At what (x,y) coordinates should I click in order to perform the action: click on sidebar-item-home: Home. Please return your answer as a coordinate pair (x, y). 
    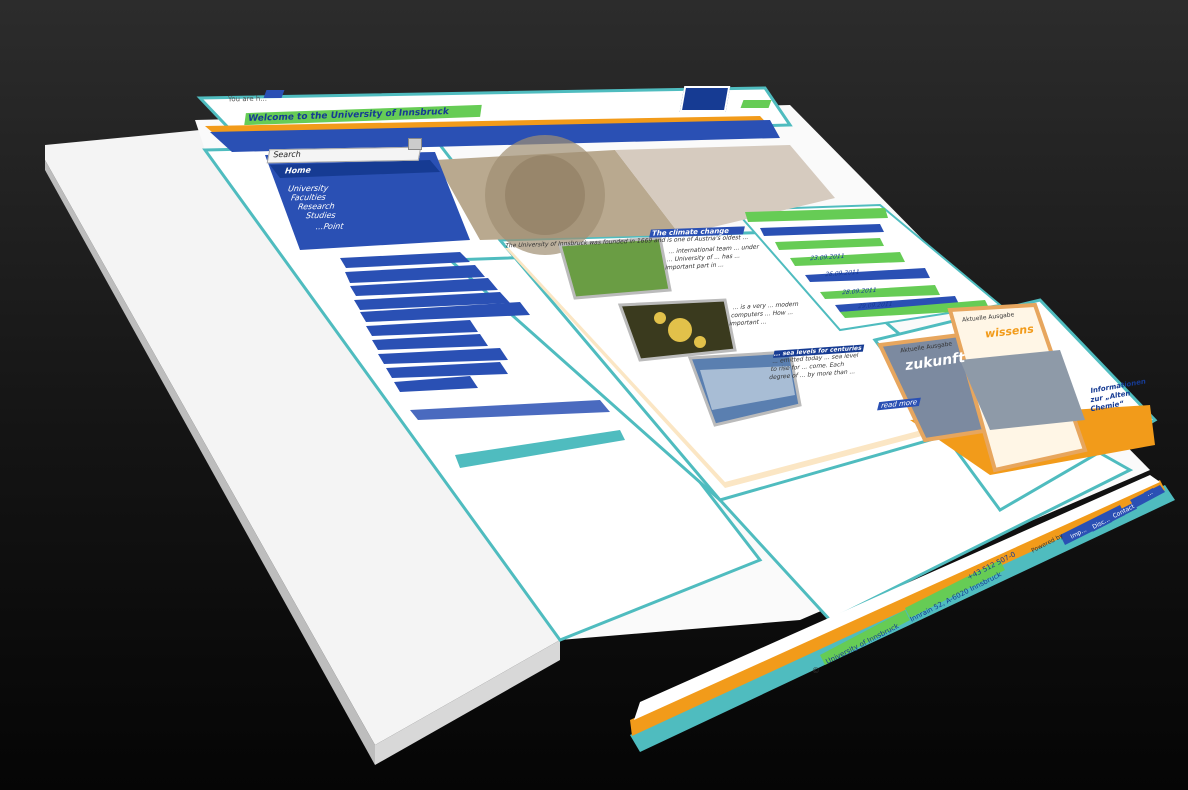
    Looking at the image, I should click on (298, 170).